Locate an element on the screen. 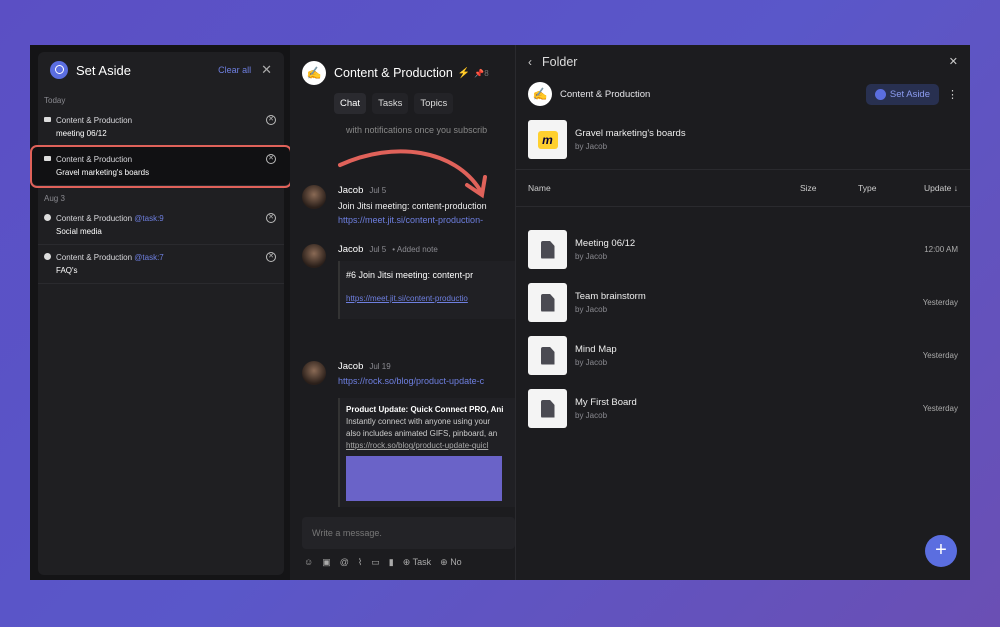 This screenshot has width=1000, height=627. tab-chat: Chat is located at coordinates (350, 103).